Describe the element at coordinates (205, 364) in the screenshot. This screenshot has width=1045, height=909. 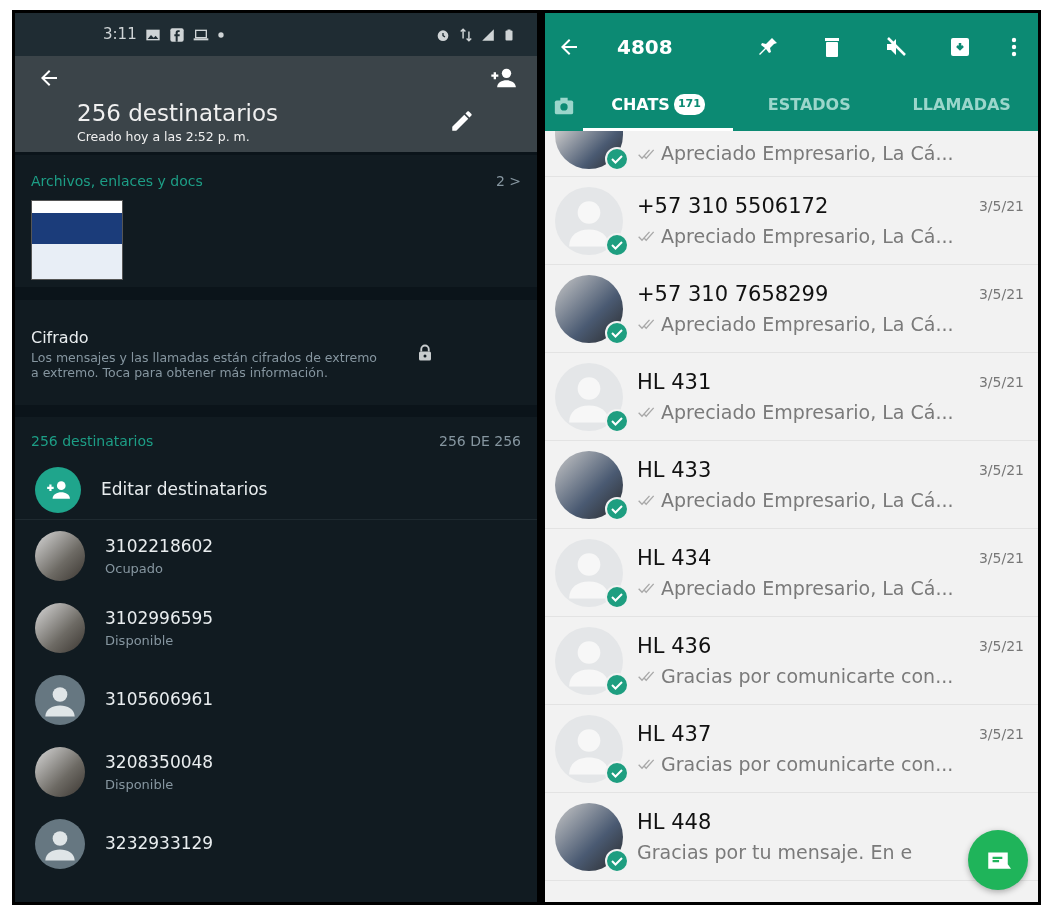
I see `encryption-description: Los mensajes y las llamadas están cifrados de extremo a extremo. Toca para obtener más información.` at that location.